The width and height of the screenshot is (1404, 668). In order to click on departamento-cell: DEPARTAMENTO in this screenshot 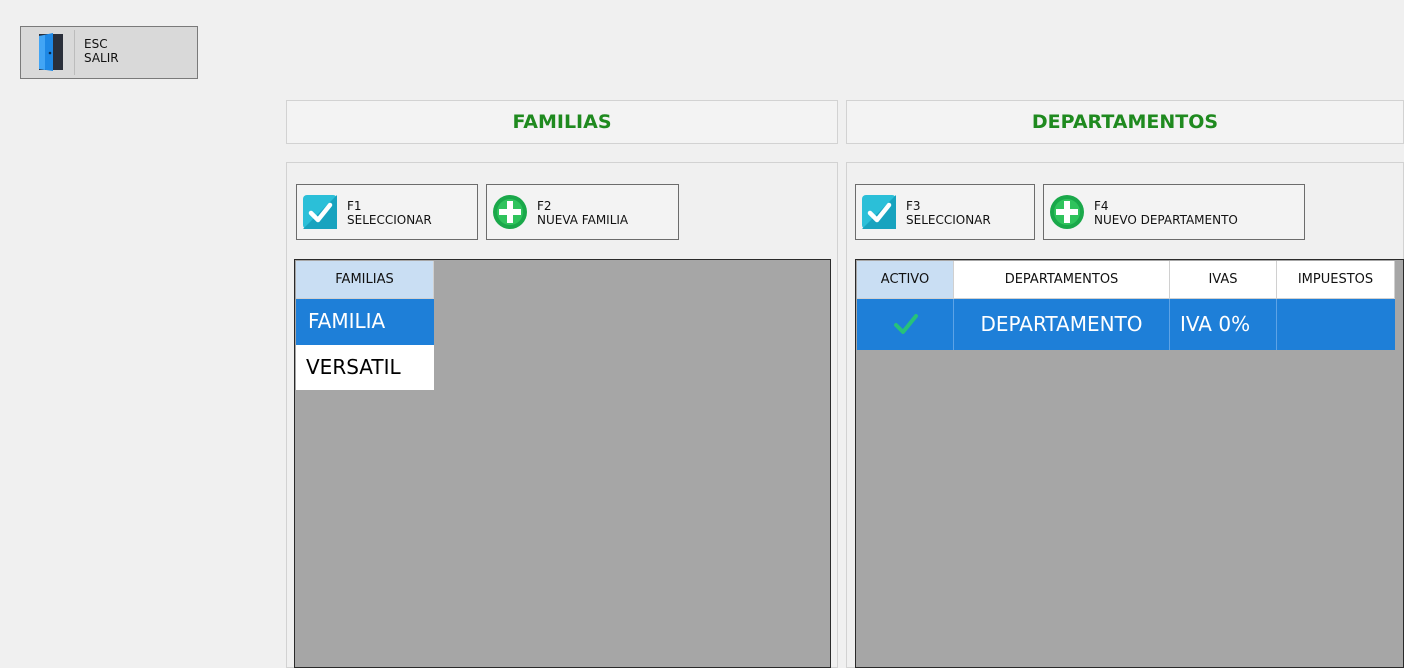, I will do `click(1062, 324)`.